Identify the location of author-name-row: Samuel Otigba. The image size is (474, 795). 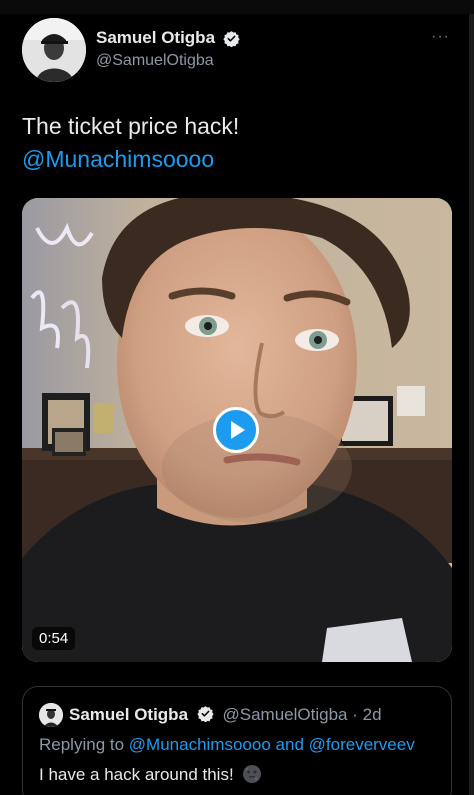
(168, 38).